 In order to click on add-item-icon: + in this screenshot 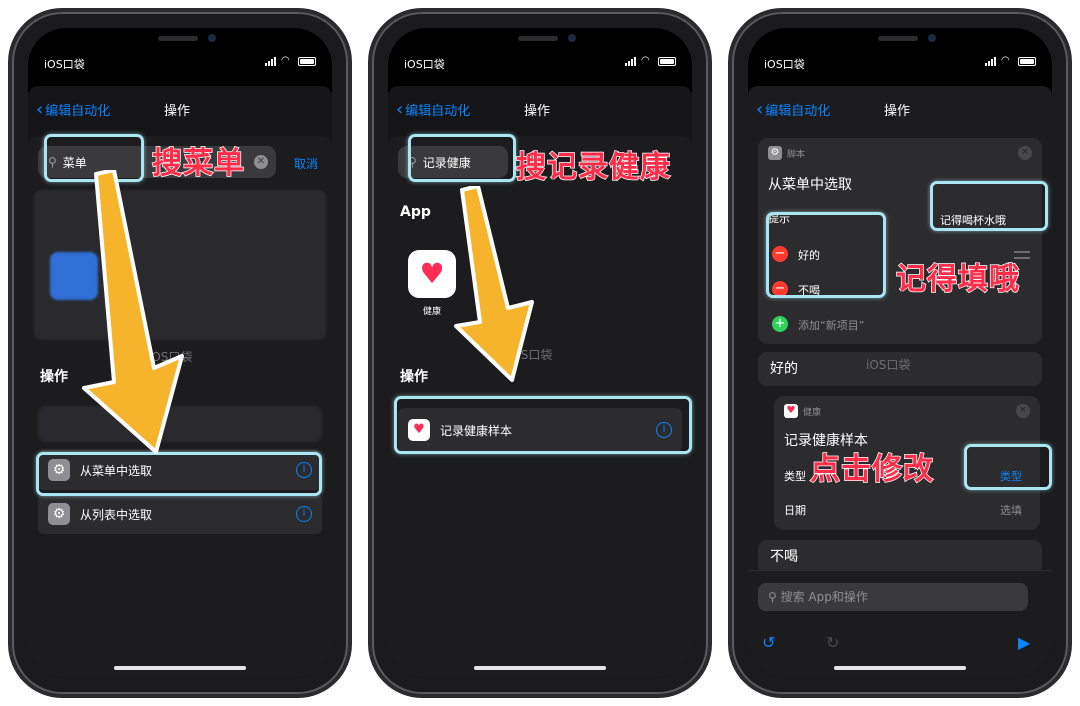, I will do `click(780, 324)`.